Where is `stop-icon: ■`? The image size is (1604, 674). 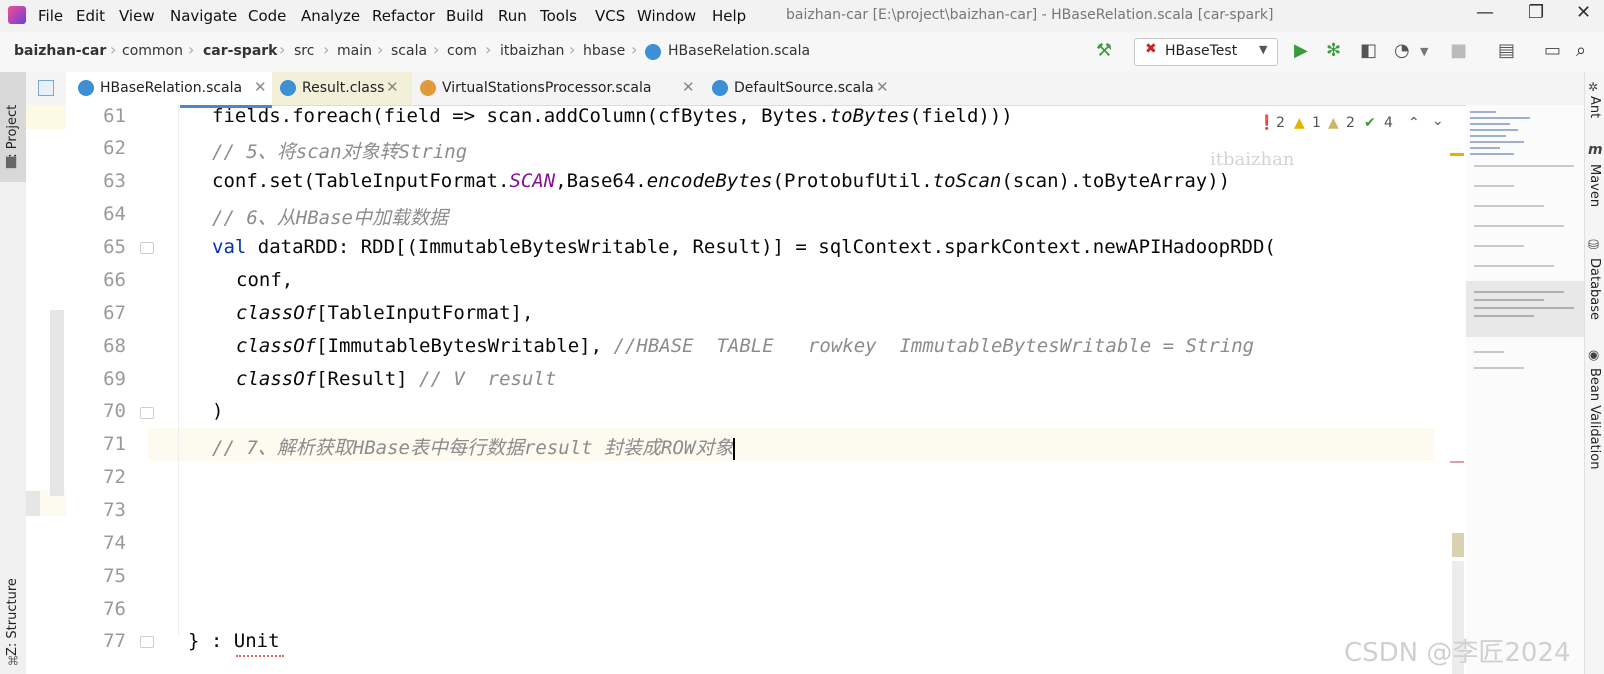 stop-icon: ■ is located at coordinates (1458, 50).